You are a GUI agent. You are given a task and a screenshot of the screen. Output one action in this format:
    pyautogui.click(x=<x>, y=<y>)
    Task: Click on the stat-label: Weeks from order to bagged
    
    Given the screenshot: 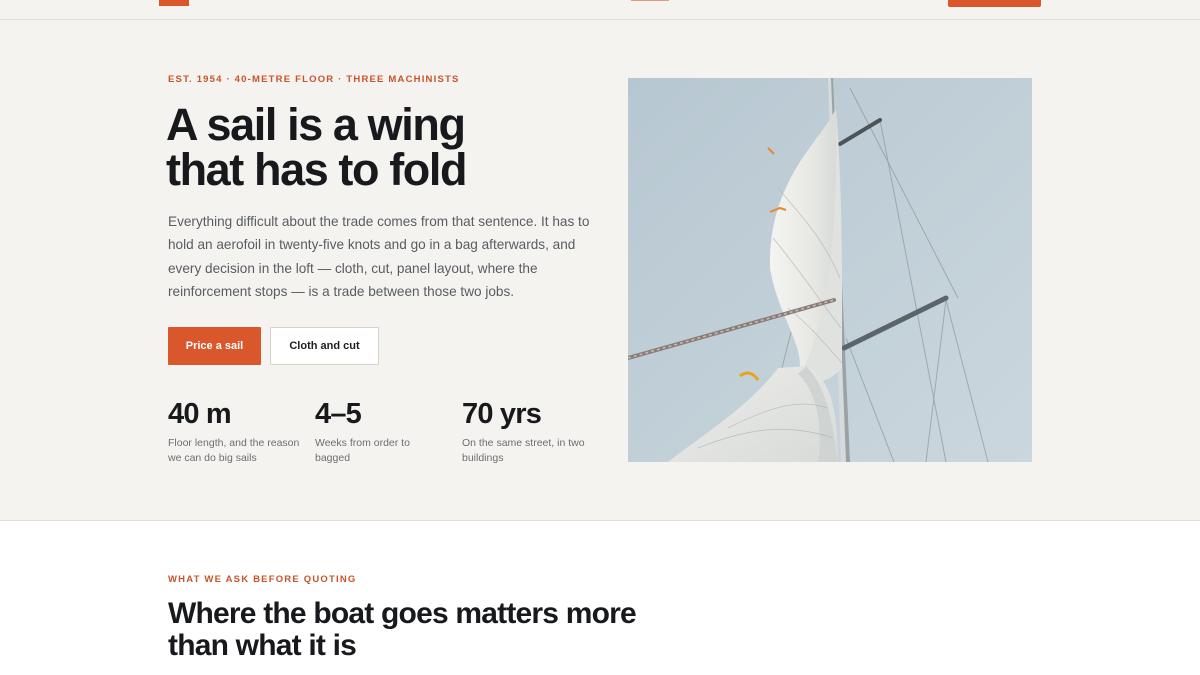 What is the action you would take?
    pyautogui.click(x=362, y=450)
    